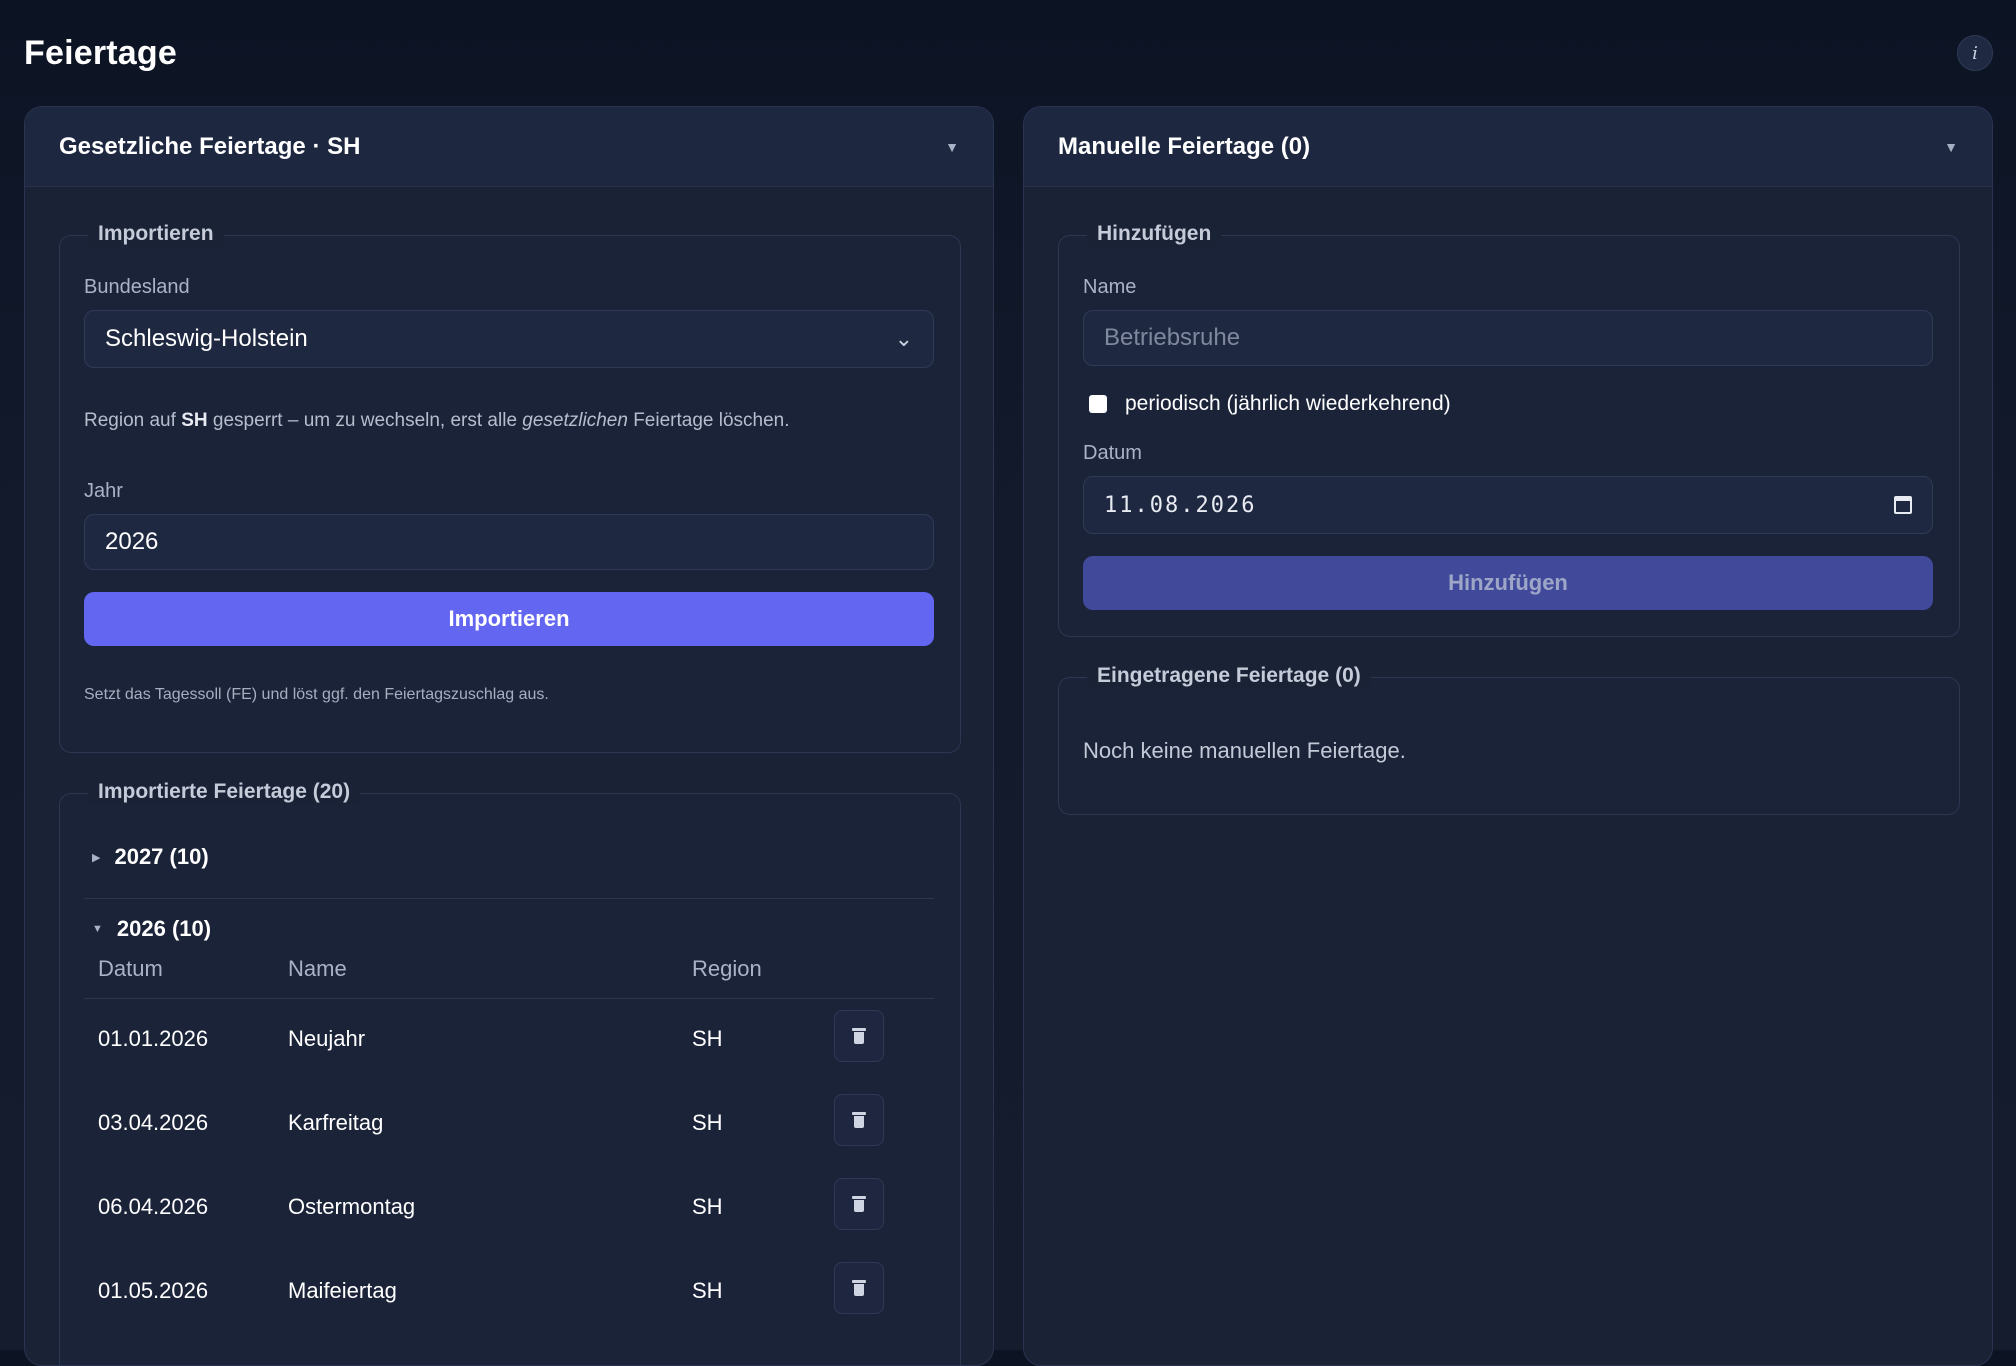  What do you see at coordinates (352, 1206) in the screenshot?
I see `row-name: Ostermontag` at bounding box center [352, 1206].